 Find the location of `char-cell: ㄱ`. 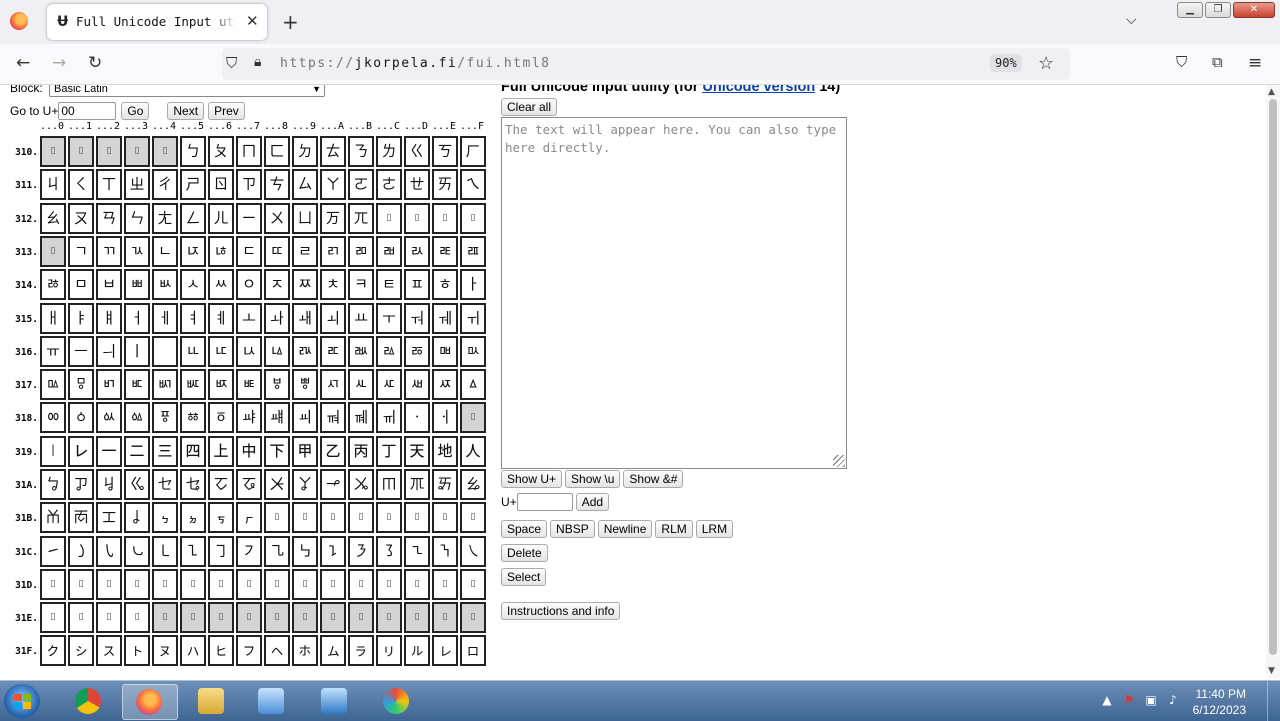

char-cell: ㄱ is located at coordinates (81, 251).